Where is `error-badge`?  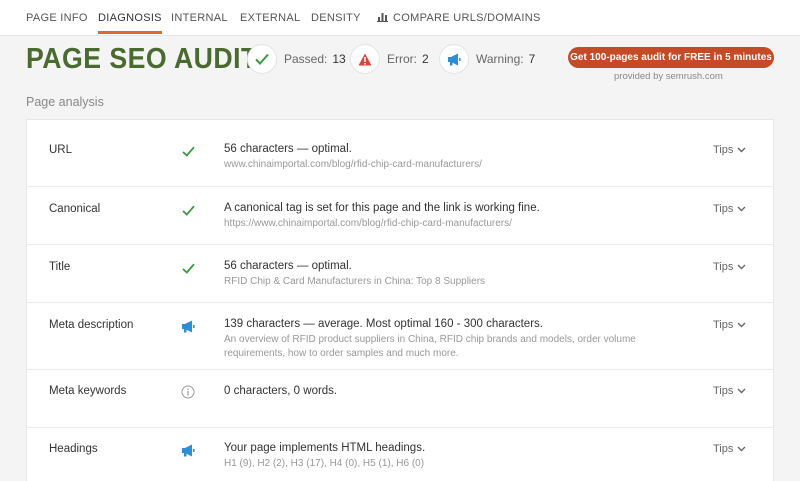
error-badge is located at coordinates (365, 59).